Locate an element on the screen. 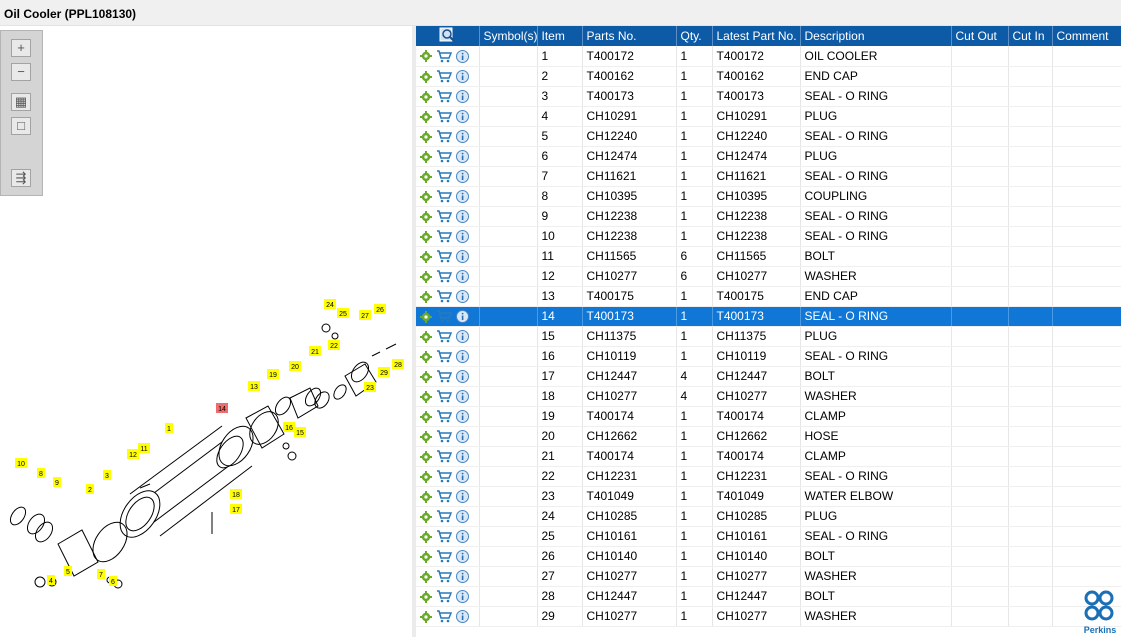 Image resolution: width=1121 pixels, height=637 pixels. table-row: 13 T400175 1 T400175 END CAP is located at coordinates (768, 296).